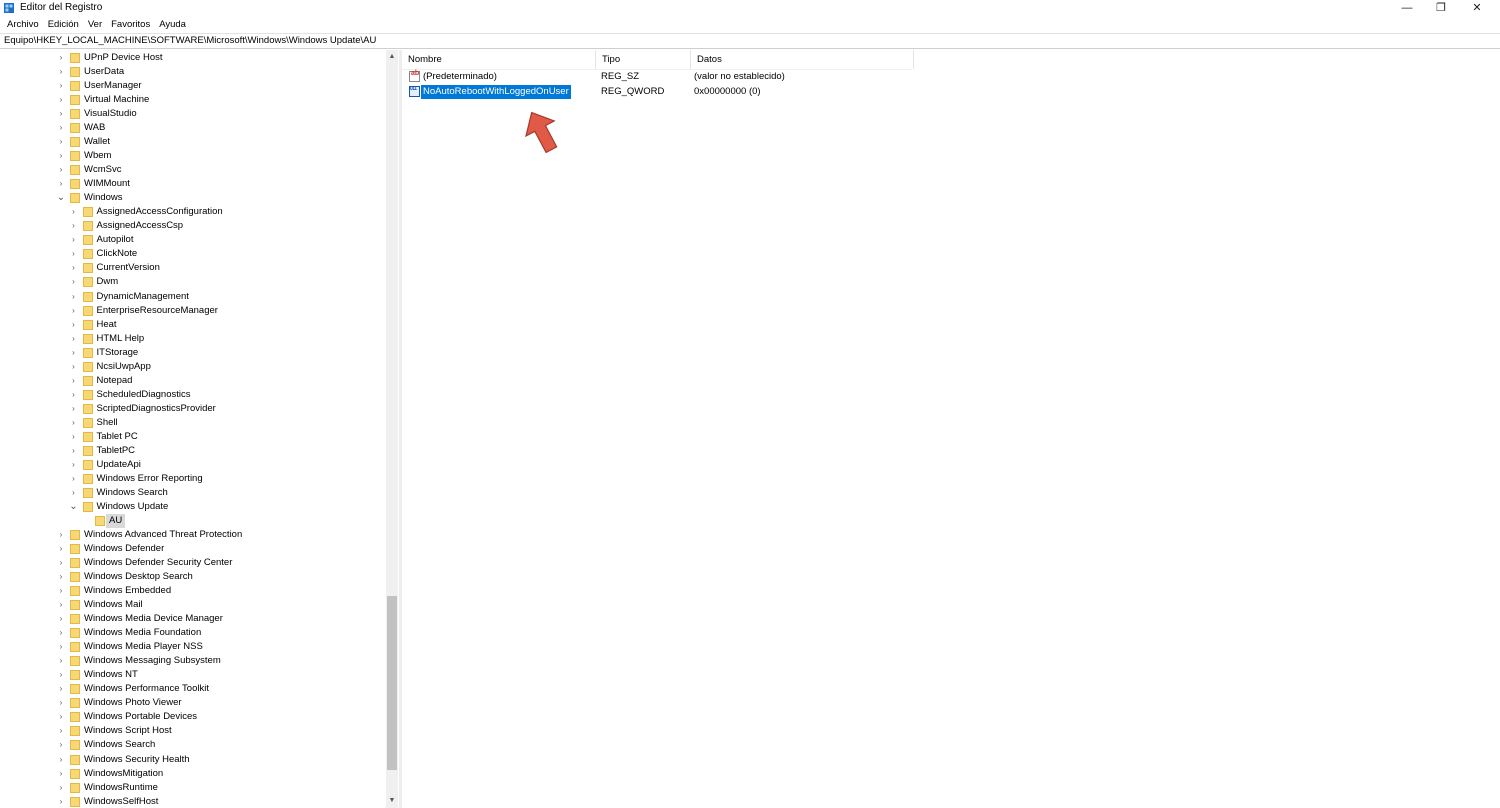 The height and width of the screenshot is (808, 1500). What do you see at coordinates (194, 226) in the screenshot?
I see `tree-item: › AssignedAccessCsp` at bounding box center [194, 226].